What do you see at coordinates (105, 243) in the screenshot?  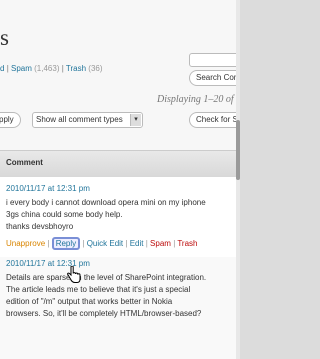 I see `quick-edit-link: Quick Edit` at bounding box center [105, 243].